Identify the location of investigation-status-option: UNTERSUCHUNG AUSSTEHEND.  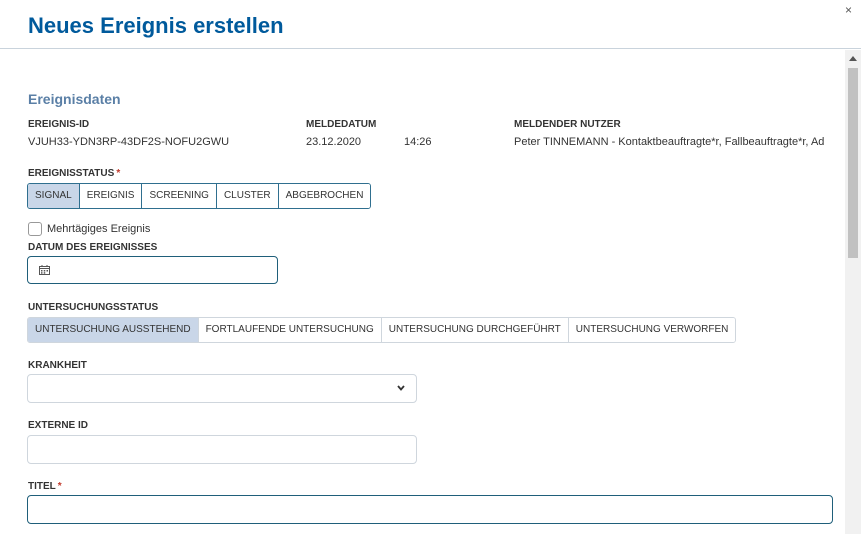
(113, 330).